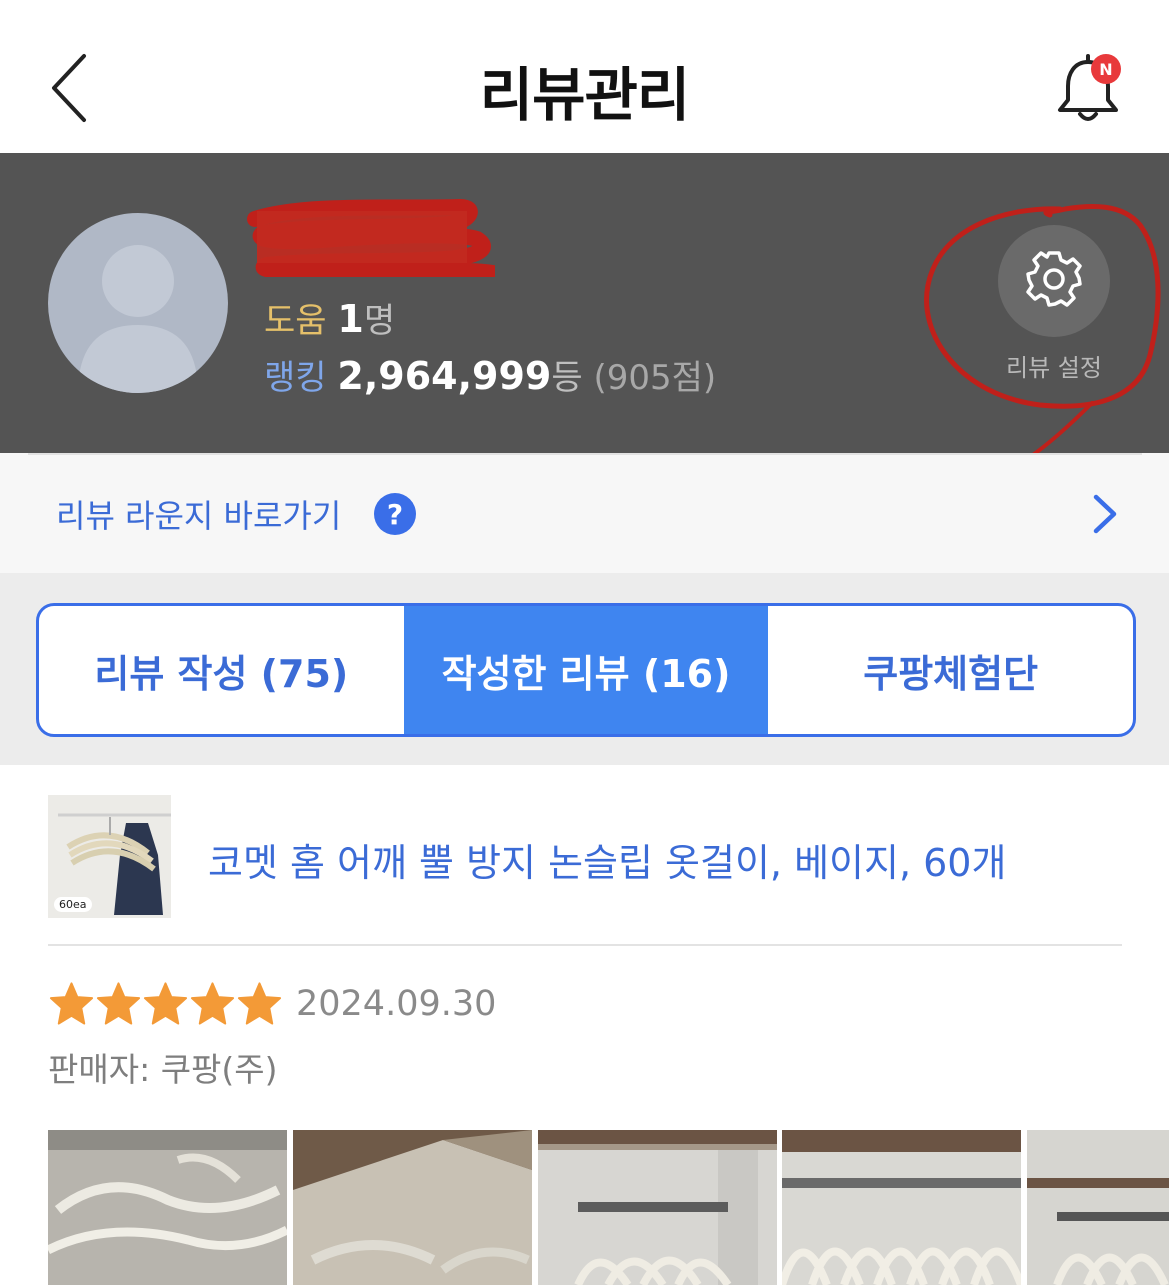  I want to click on review-settings-button, so click(1054, 281).